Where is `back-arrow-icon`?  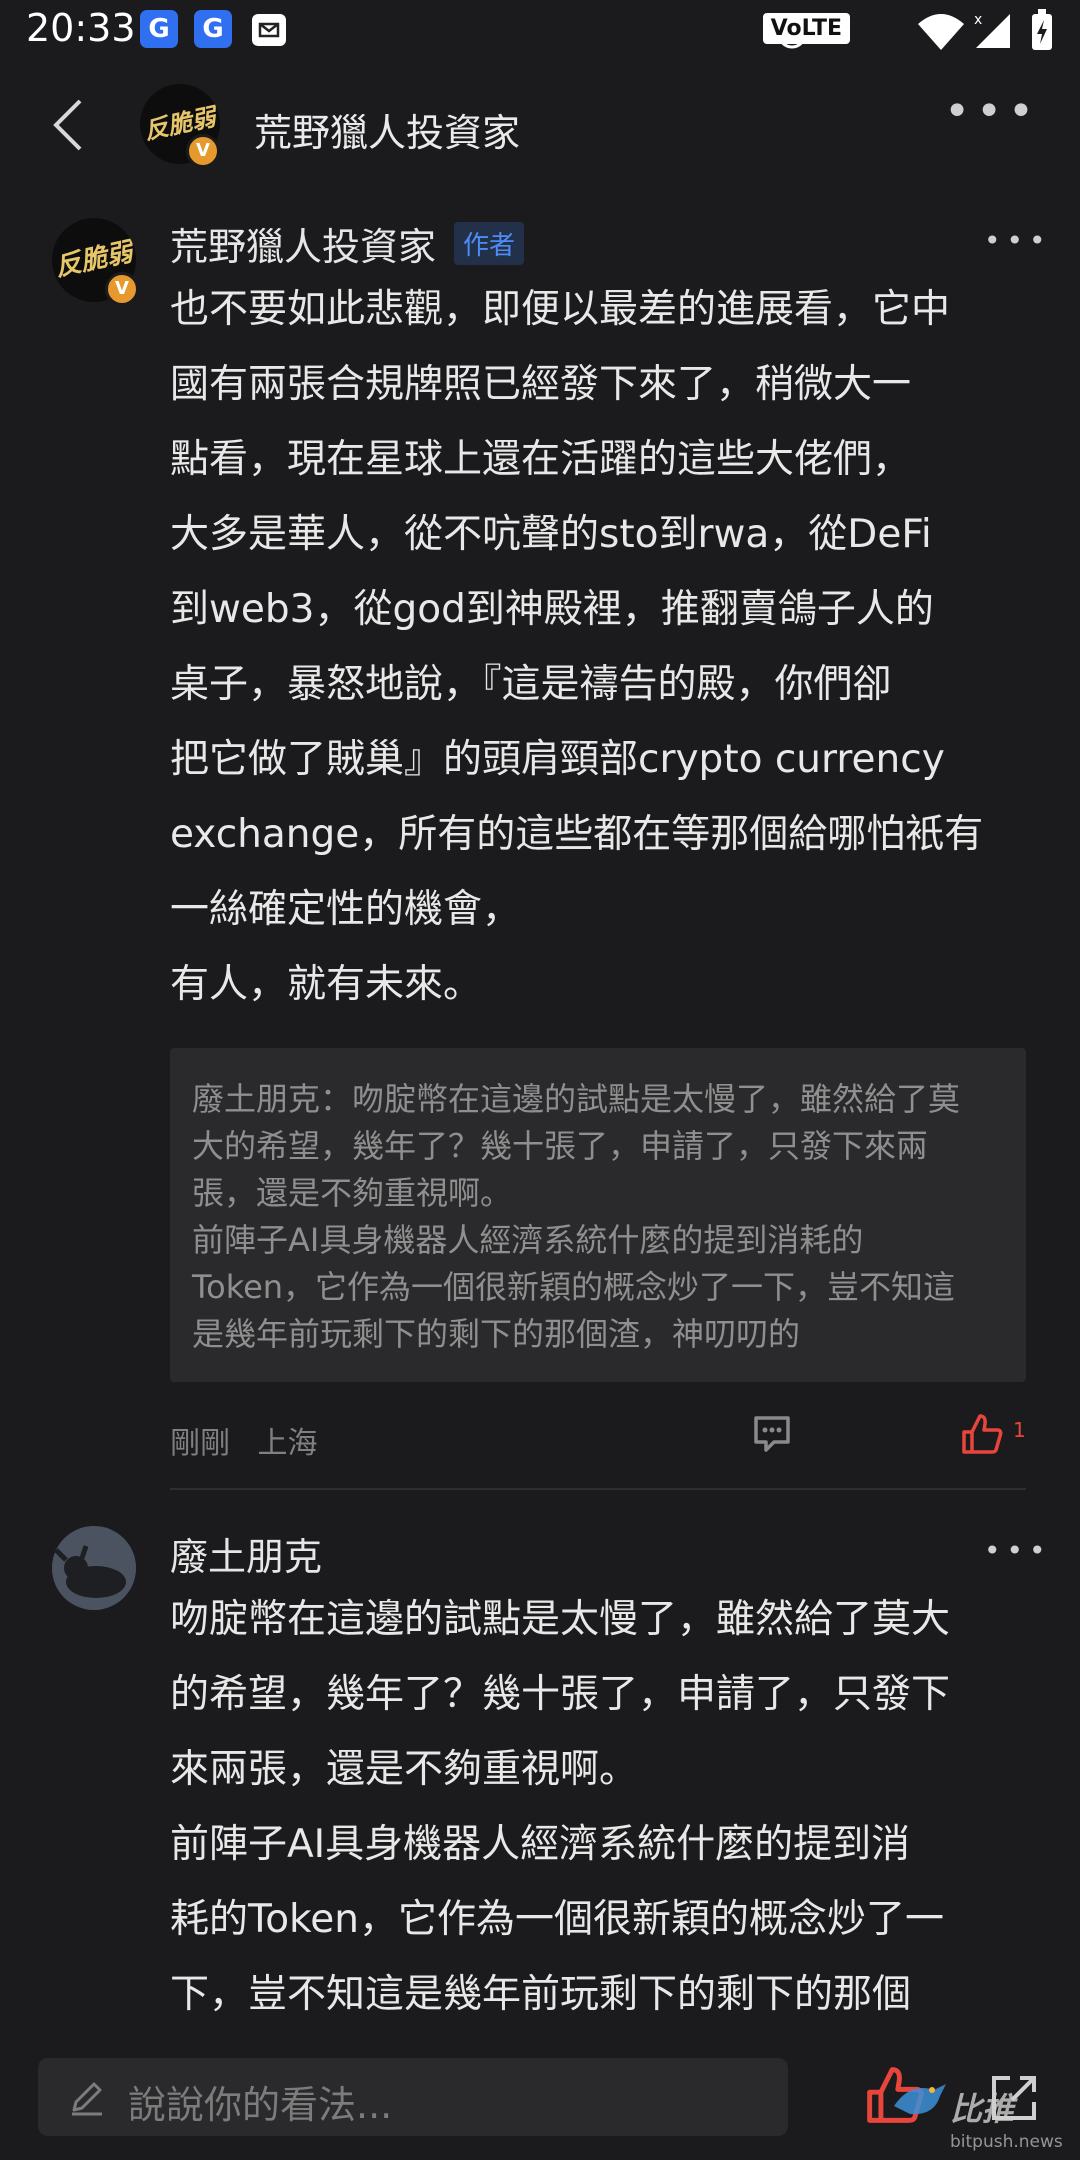 back-arrow-icon is located at coordinates (68, 125).